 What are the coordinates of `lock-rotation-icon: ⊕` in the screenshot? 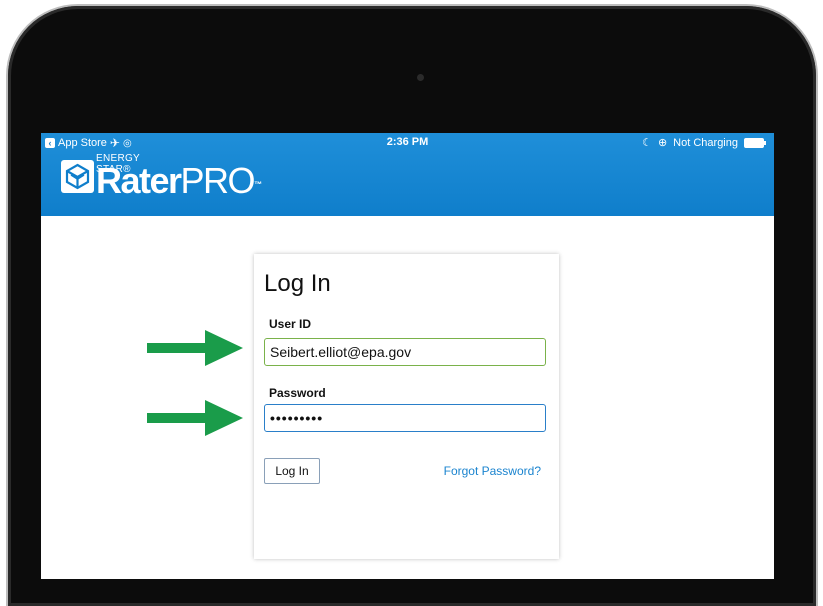 It's located at (662, 143).